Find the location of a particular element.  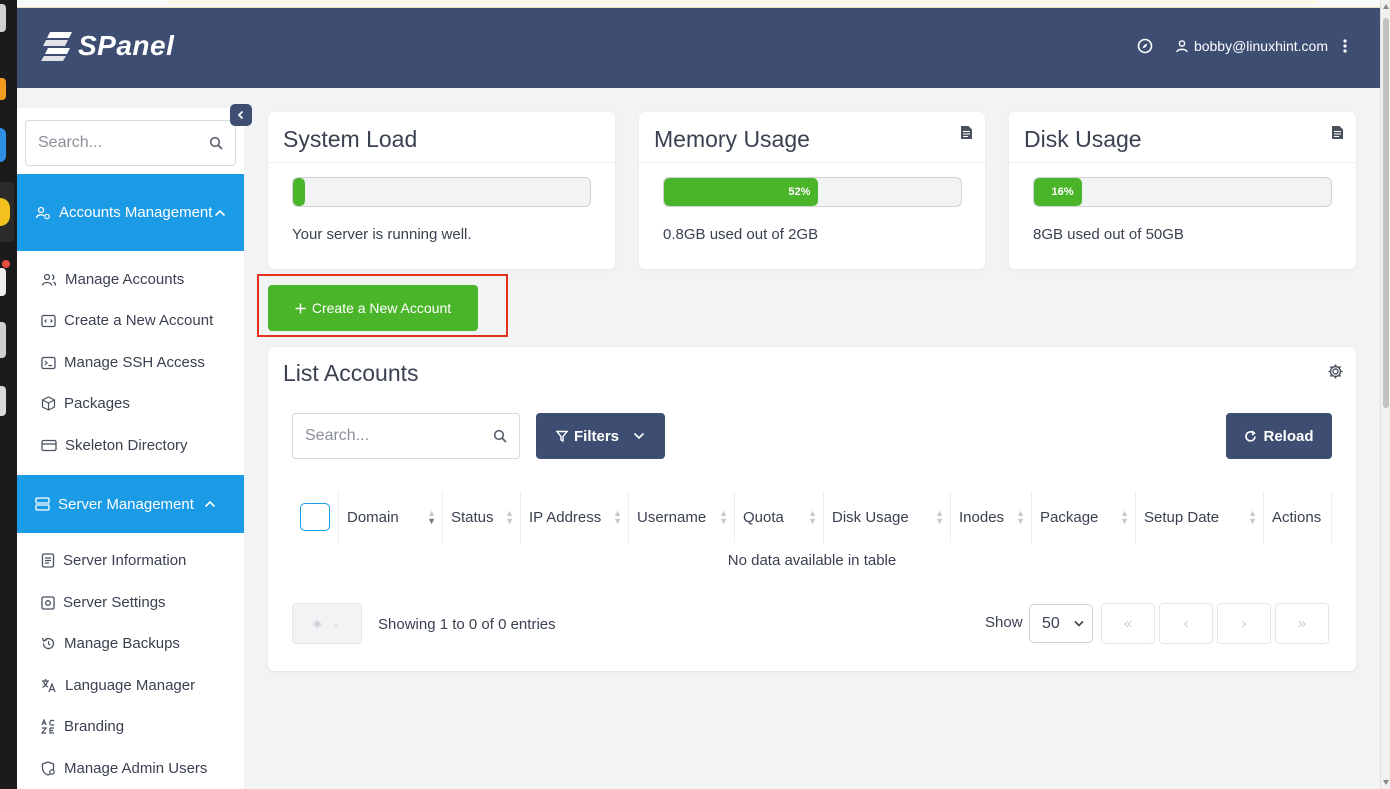

menu-label: Manage Admin Users is located at coordinates (136, 768).